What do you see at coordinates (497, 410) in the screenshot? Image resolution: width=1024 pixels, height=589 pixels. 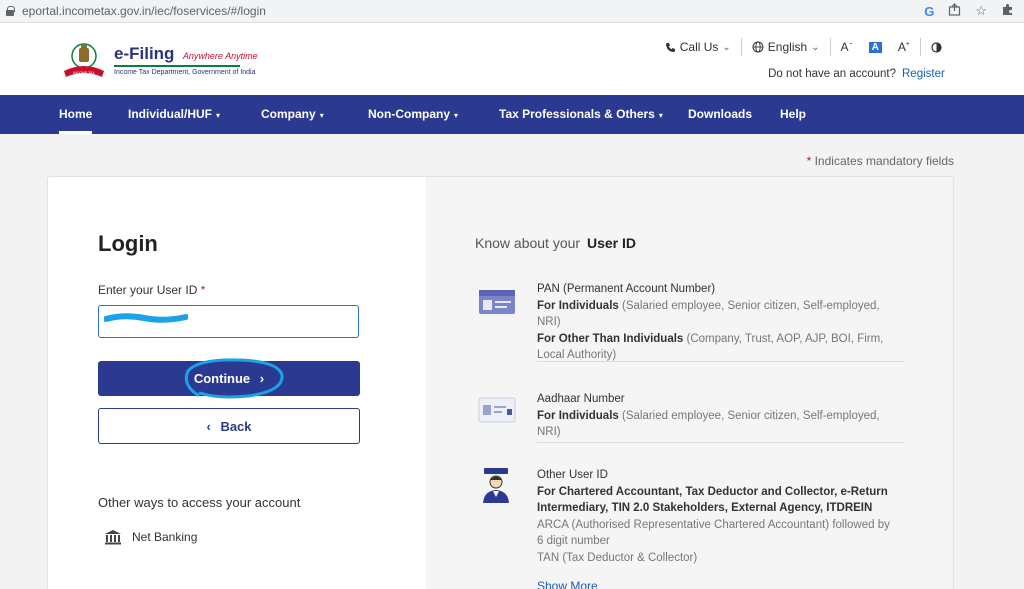 I see `aadhaar-card-icon` at bounding box center [497, 410].